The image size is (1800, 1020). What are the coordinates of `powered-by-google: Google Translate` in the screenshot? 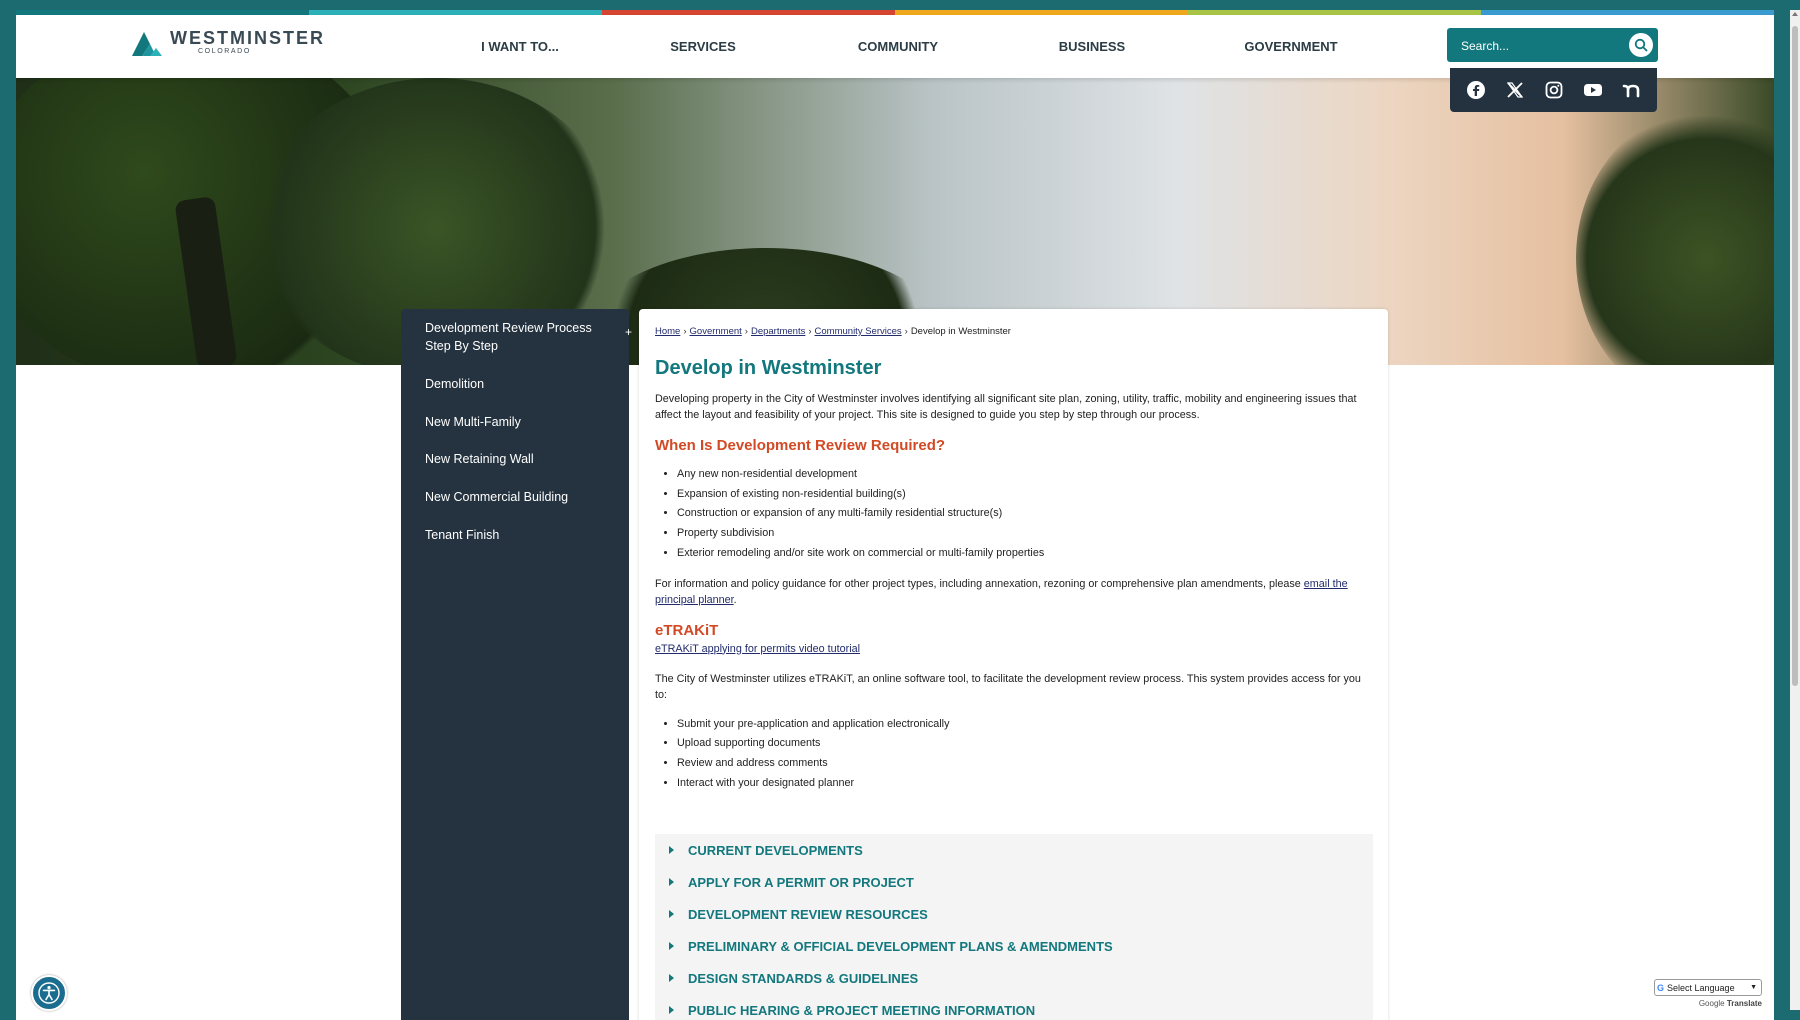 It's located at (1709, 1003).